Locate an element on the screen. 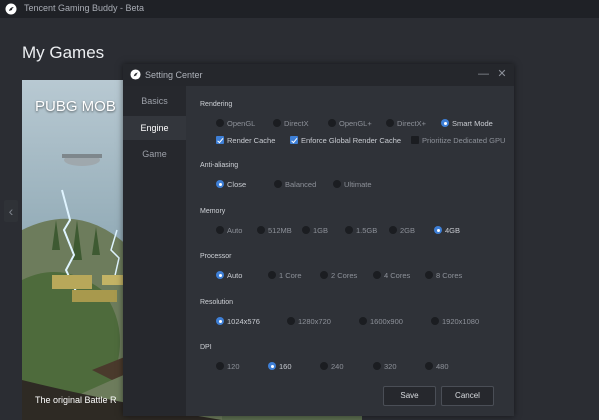 This screenshot has width=599, height=420. radio-label: 2 Cores is located at coordinates (344, 275).